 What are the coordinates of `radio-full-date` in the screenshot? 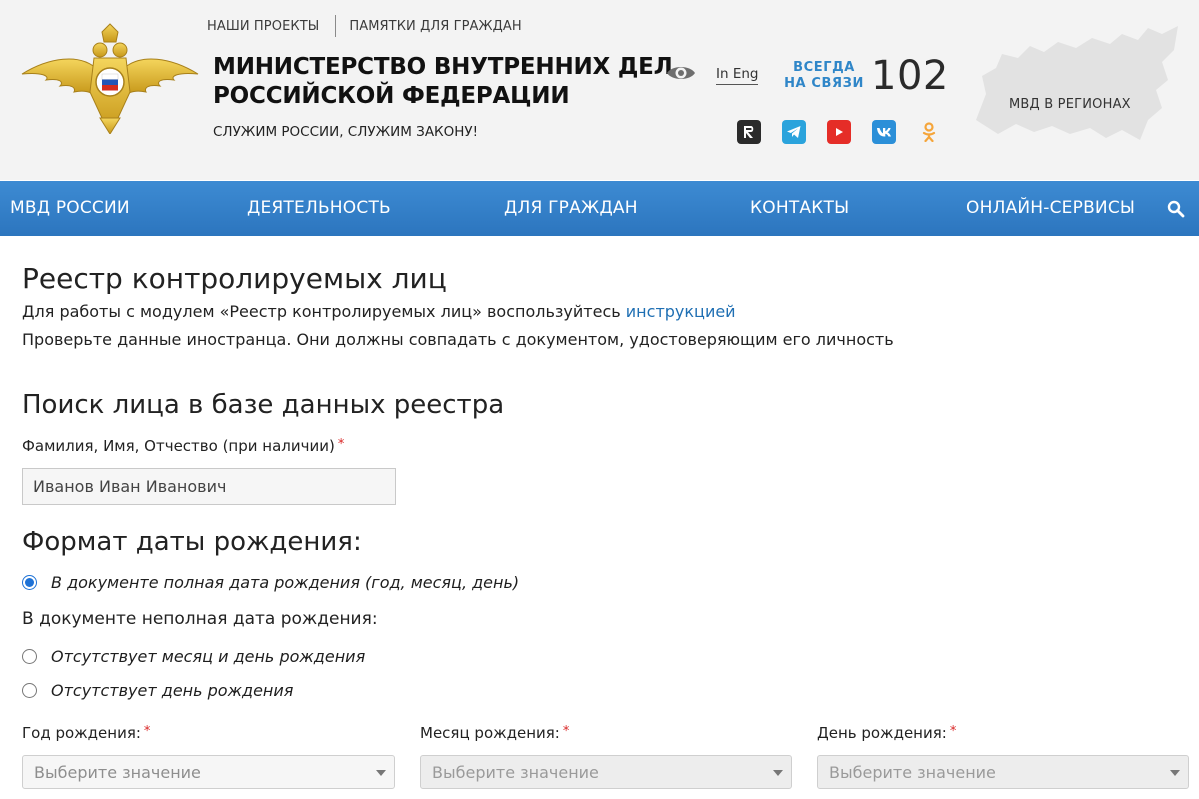 It's located at (29, 582).